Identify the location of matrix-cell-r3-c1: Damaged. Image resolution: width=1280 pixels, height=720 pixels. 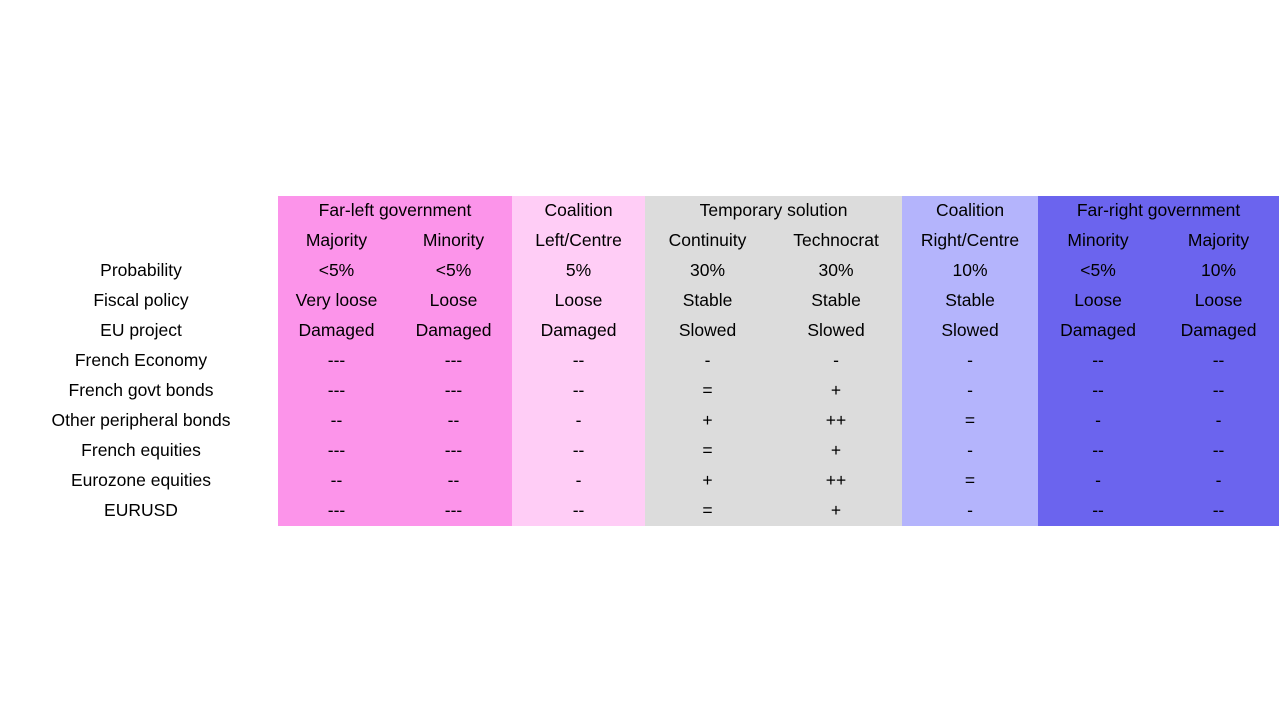
(336, 331).